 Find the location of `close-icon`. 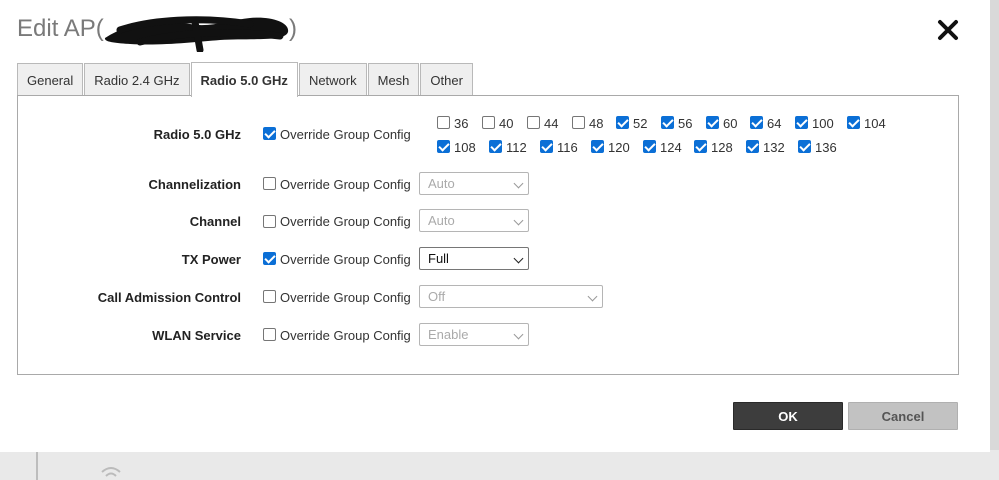

close-icon is located at coordinates (948, 30).